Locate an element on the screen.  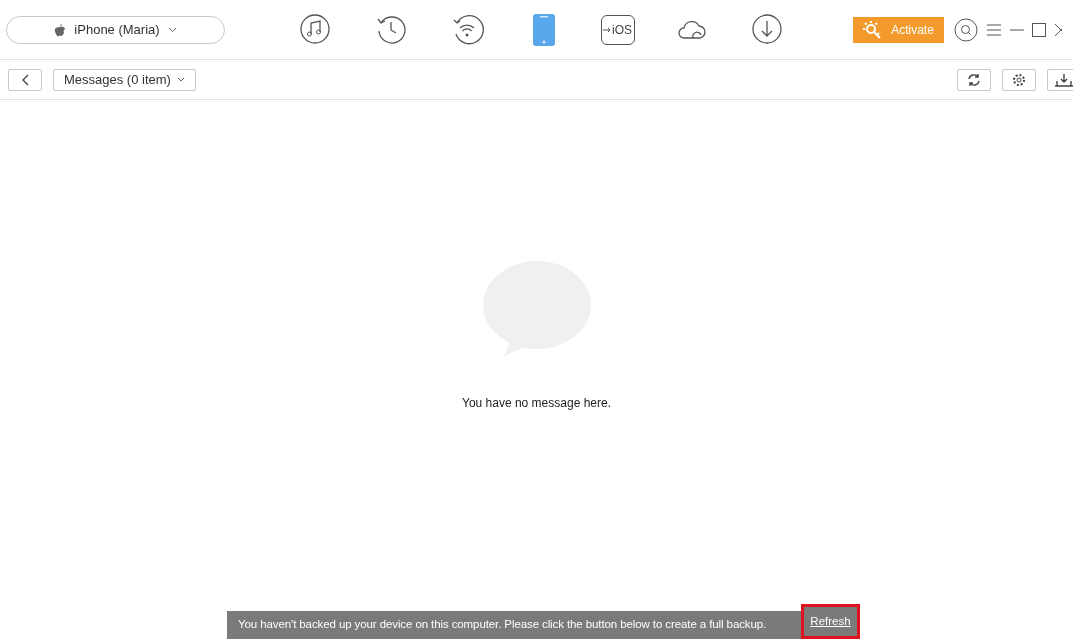
chevron-left-icon is located at coordinates (25, 79).